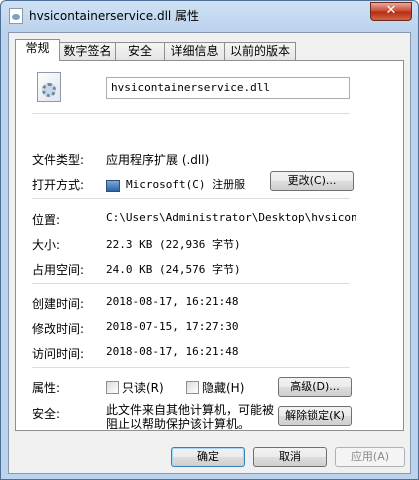 The width and height of the screenshot is (419, 480). What do you see at coordinates (315, 416) in the screenshot?
I see `unblock-button: 解除锁定(K)` at bounding box center [315, 416].